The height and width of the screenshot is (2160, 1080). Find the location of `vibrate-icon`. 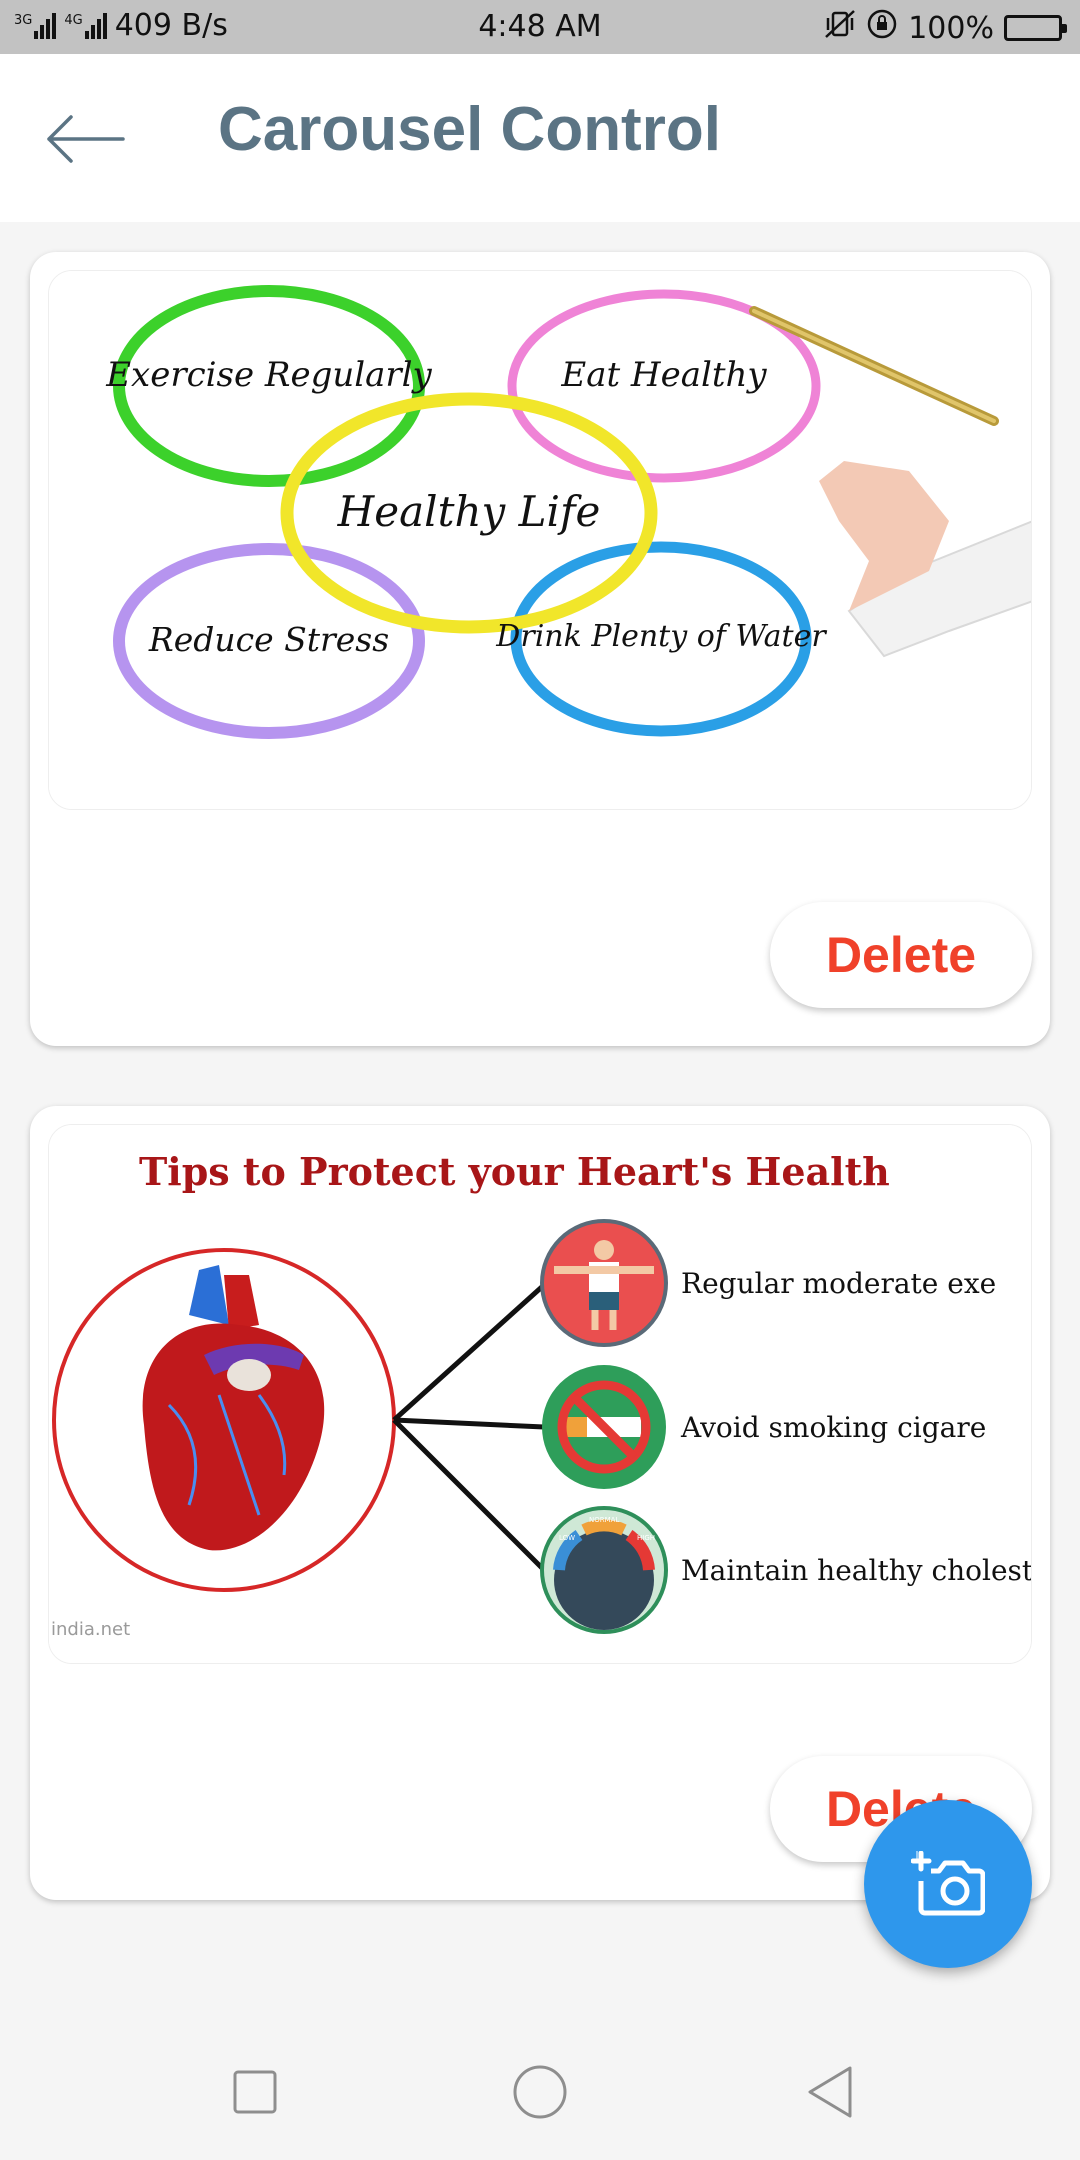

vibrate-icon is located at coordinates (840, 28).